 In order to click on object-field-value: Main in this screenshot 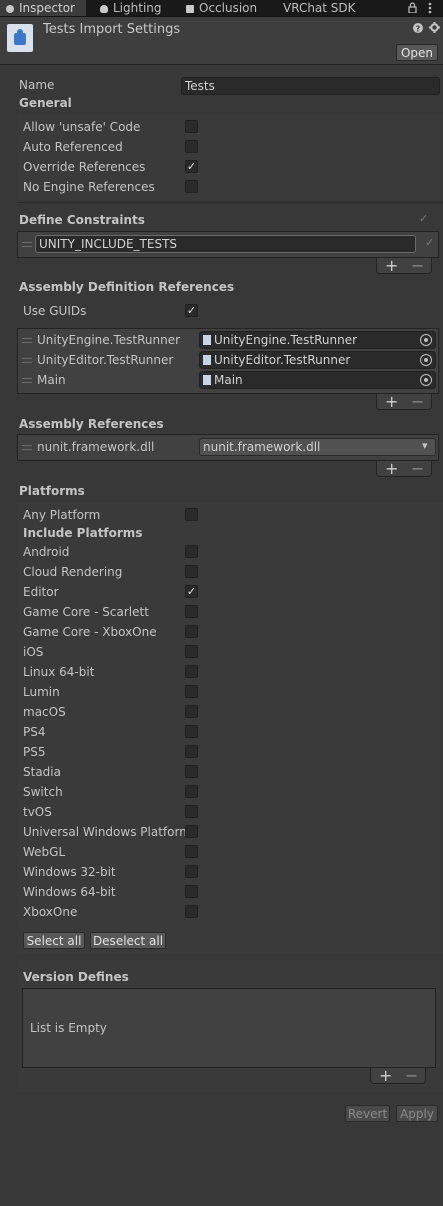, I will do `click(228, 380)`.